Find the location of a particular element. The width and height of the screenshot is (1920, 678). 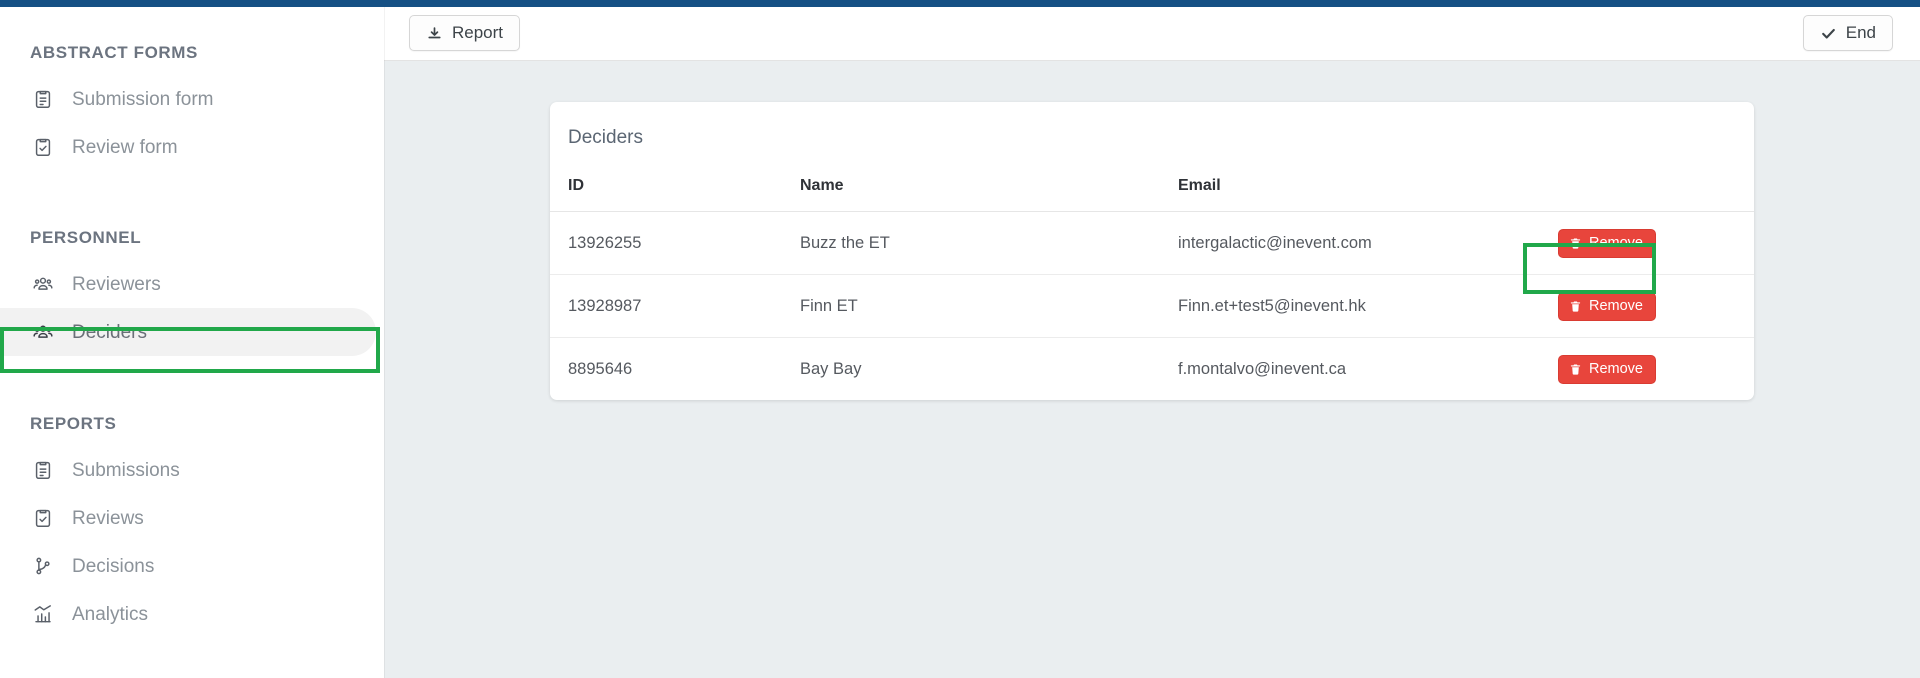

chart-bar-icon is located at coordinates (43, 614).